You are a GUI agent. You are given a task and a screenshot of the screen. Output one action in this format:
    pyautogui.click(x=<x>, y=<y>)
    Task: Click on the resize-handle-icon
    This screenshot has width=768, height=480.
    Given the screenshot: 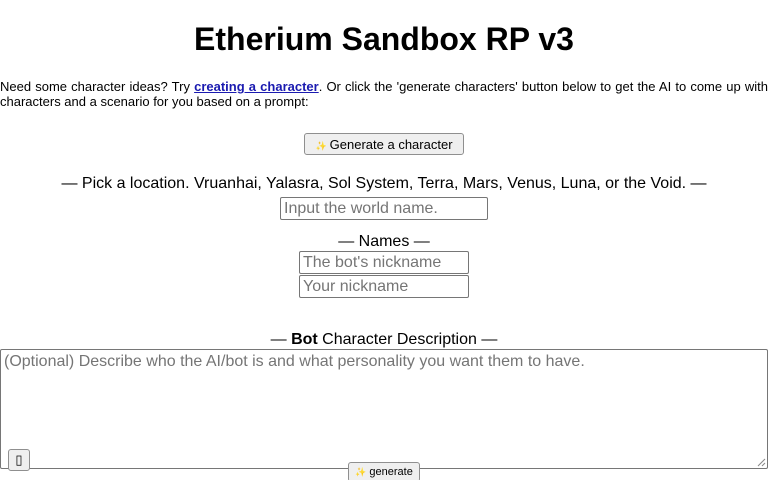 What is the action you would take?
    pyautogui.click(x=761, y=462)
    